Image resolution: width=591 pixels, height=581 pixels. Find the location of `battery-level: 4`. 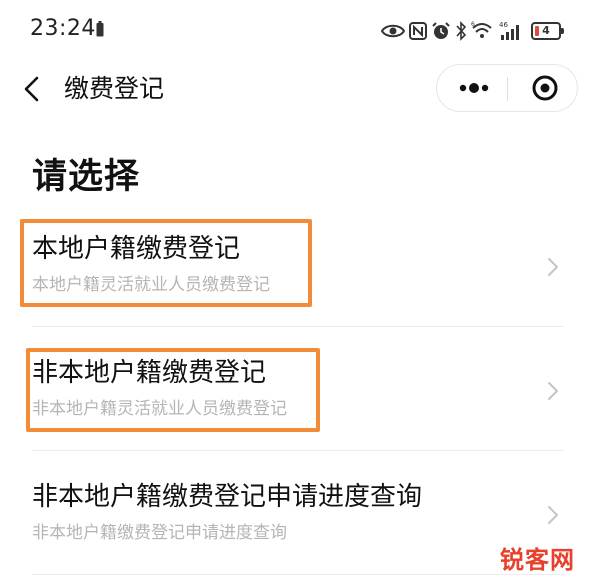

battery-level: 4 is located at coordinates (546, 30).